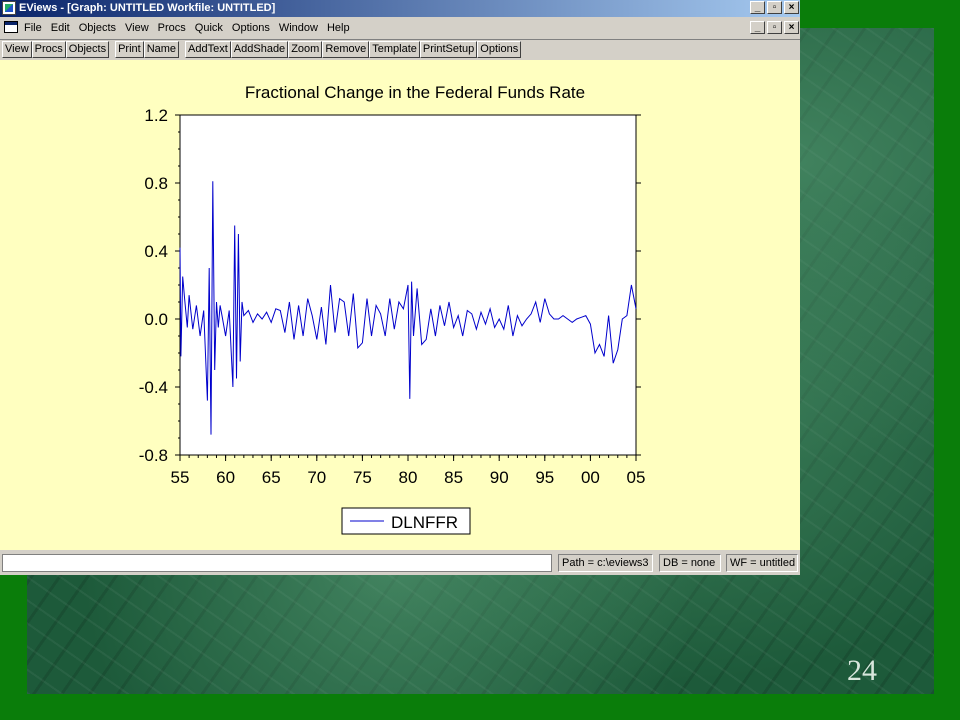 Image resolution: width=960 pixels, height=720 pixels. What do you see at coordinates (762, 563) in the screenshot?
I see `status-wf: WF = untitled` at bounding box center [762, 563].